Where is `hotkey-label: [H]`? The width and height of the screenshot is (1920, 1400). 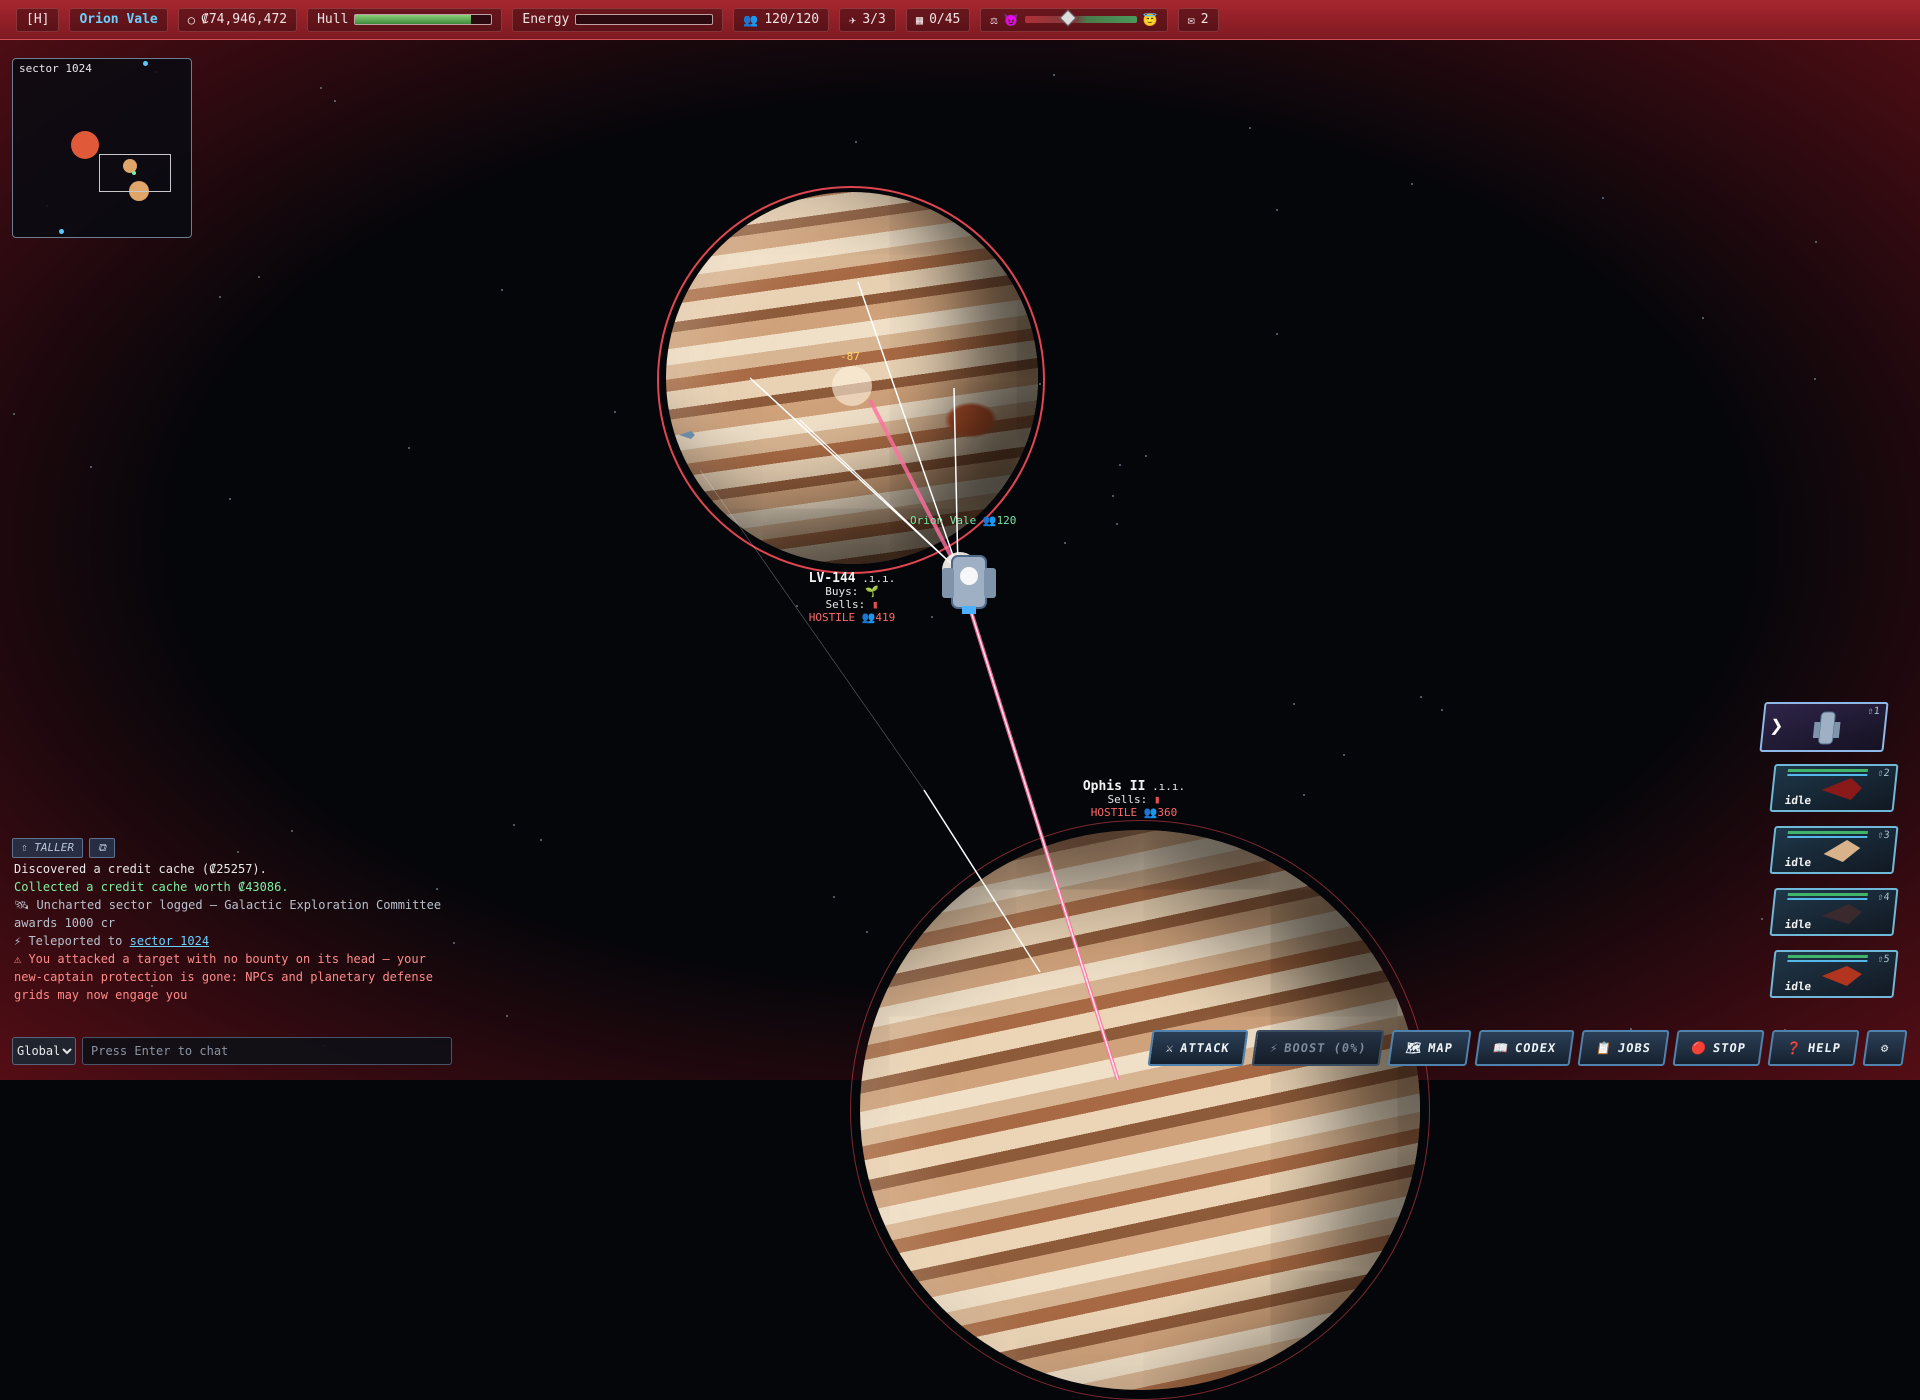
hotkey-label: [H] is located at coordinates (38, 19).